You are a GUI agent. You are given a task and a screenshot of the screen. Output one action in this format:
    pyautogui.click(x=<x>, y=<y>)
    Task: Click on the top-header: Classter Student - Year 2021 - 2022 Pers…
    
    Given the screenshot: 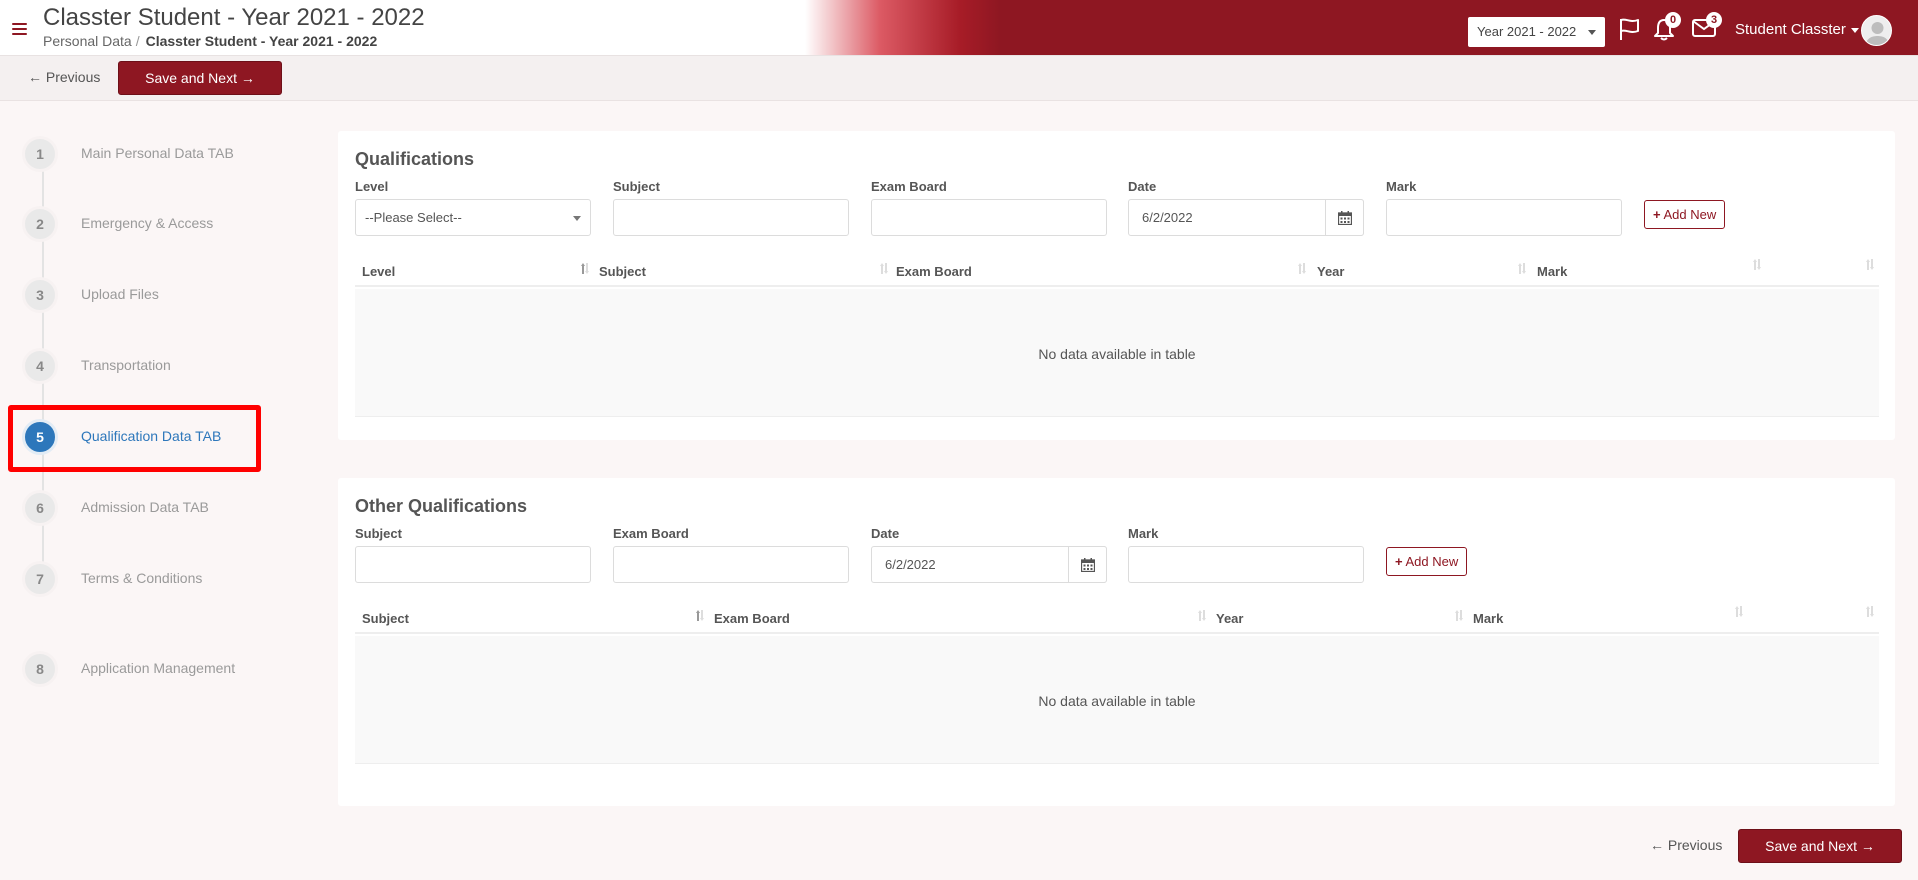 What is the action you would take?
    pyautogui.click(x=959, y=28)
    